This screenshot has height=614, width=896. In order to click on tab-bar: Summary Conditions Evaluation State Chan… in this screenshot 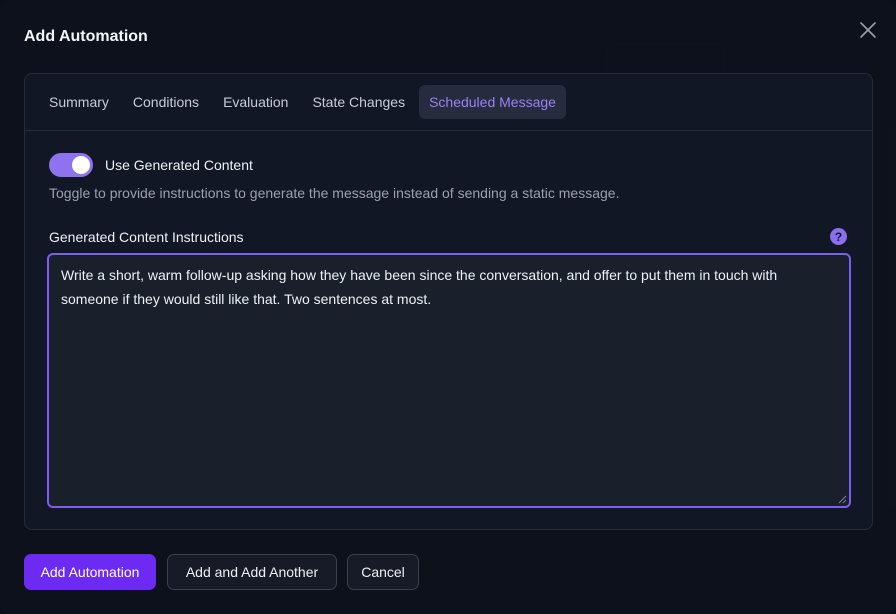, I will do `click(448, 102)`.